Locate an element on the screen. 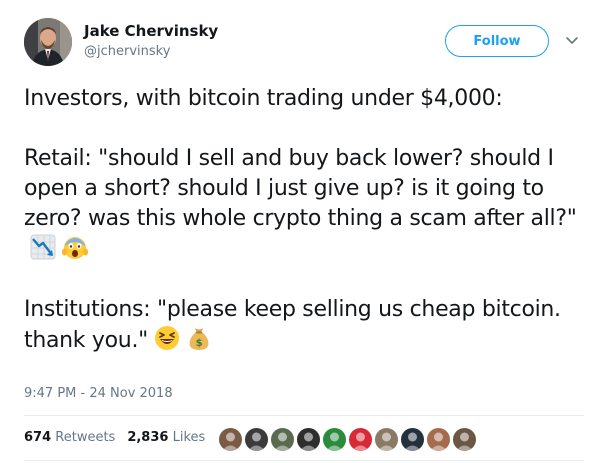 This screenshot has width=608, height=463. retweets-stat: 674 Retweets is located at coordinates (69, 437).